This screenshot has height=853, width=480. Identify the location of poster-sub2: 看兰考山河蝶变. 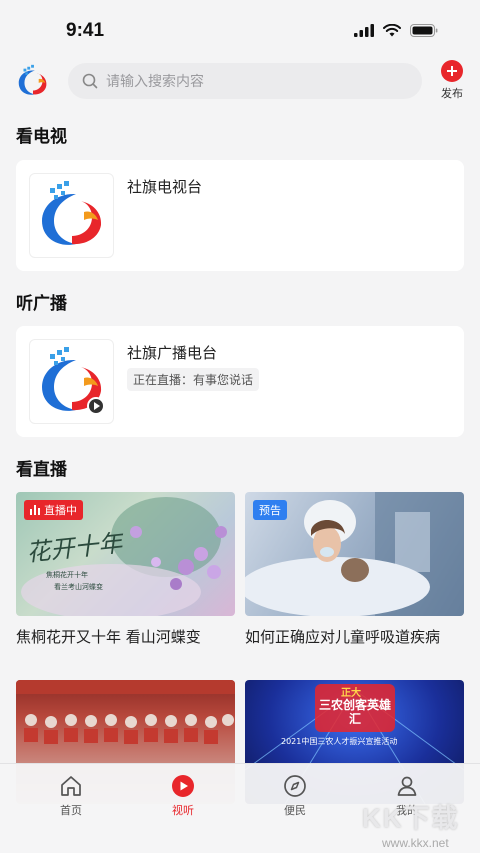
(78, 587).